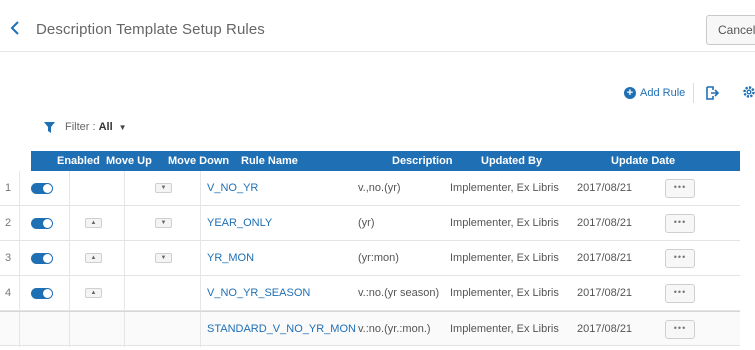 This screenshot has height=350, width=755. What do you see at coordinates (281, 329) in the screenshot?
I see `rule-name-link: STANDARD_V_NO_YR_MON` at bounding box center [281, 329].